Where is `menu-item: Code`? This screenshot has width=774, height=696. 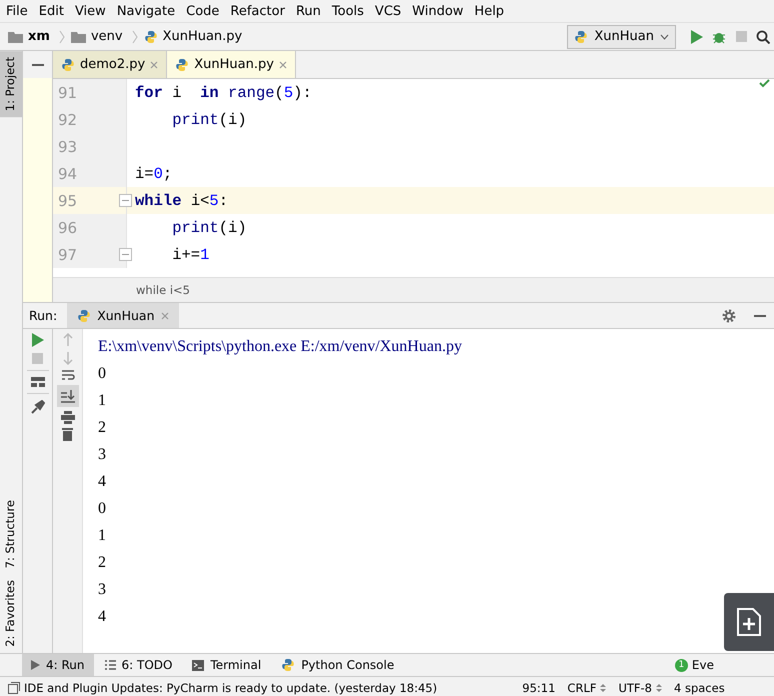
menu-item: Code is located at coordinates (204, 11).